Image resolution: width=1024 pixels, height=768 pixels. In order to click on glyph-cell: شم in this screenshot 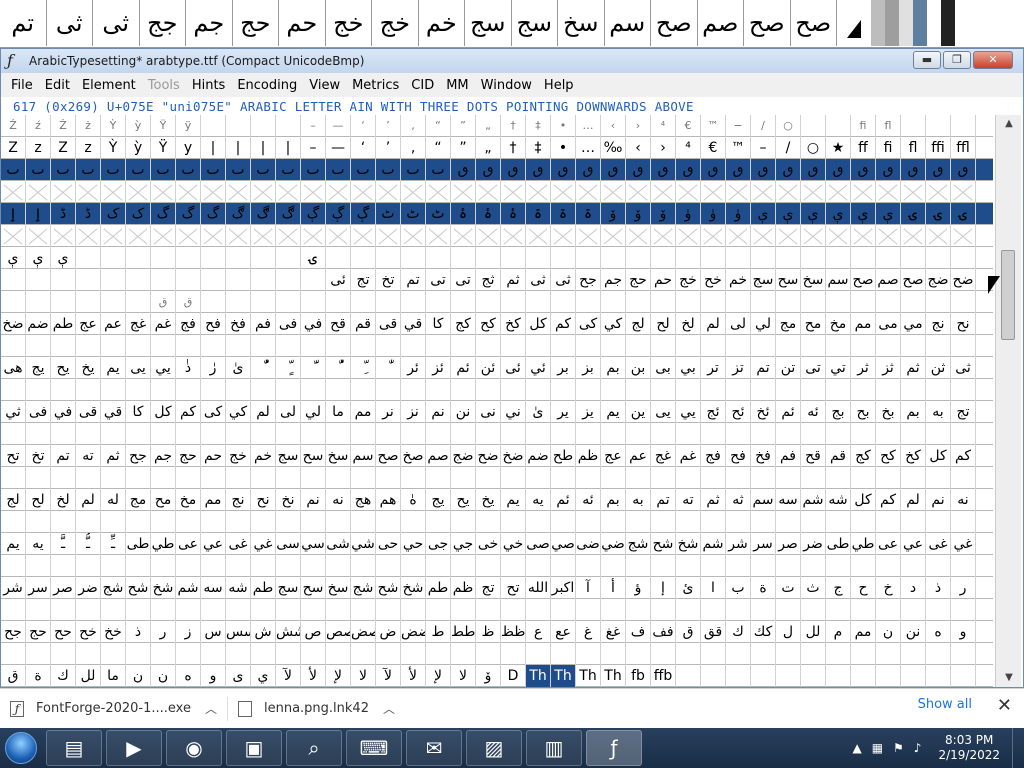, I will do `click(188, 588)`.